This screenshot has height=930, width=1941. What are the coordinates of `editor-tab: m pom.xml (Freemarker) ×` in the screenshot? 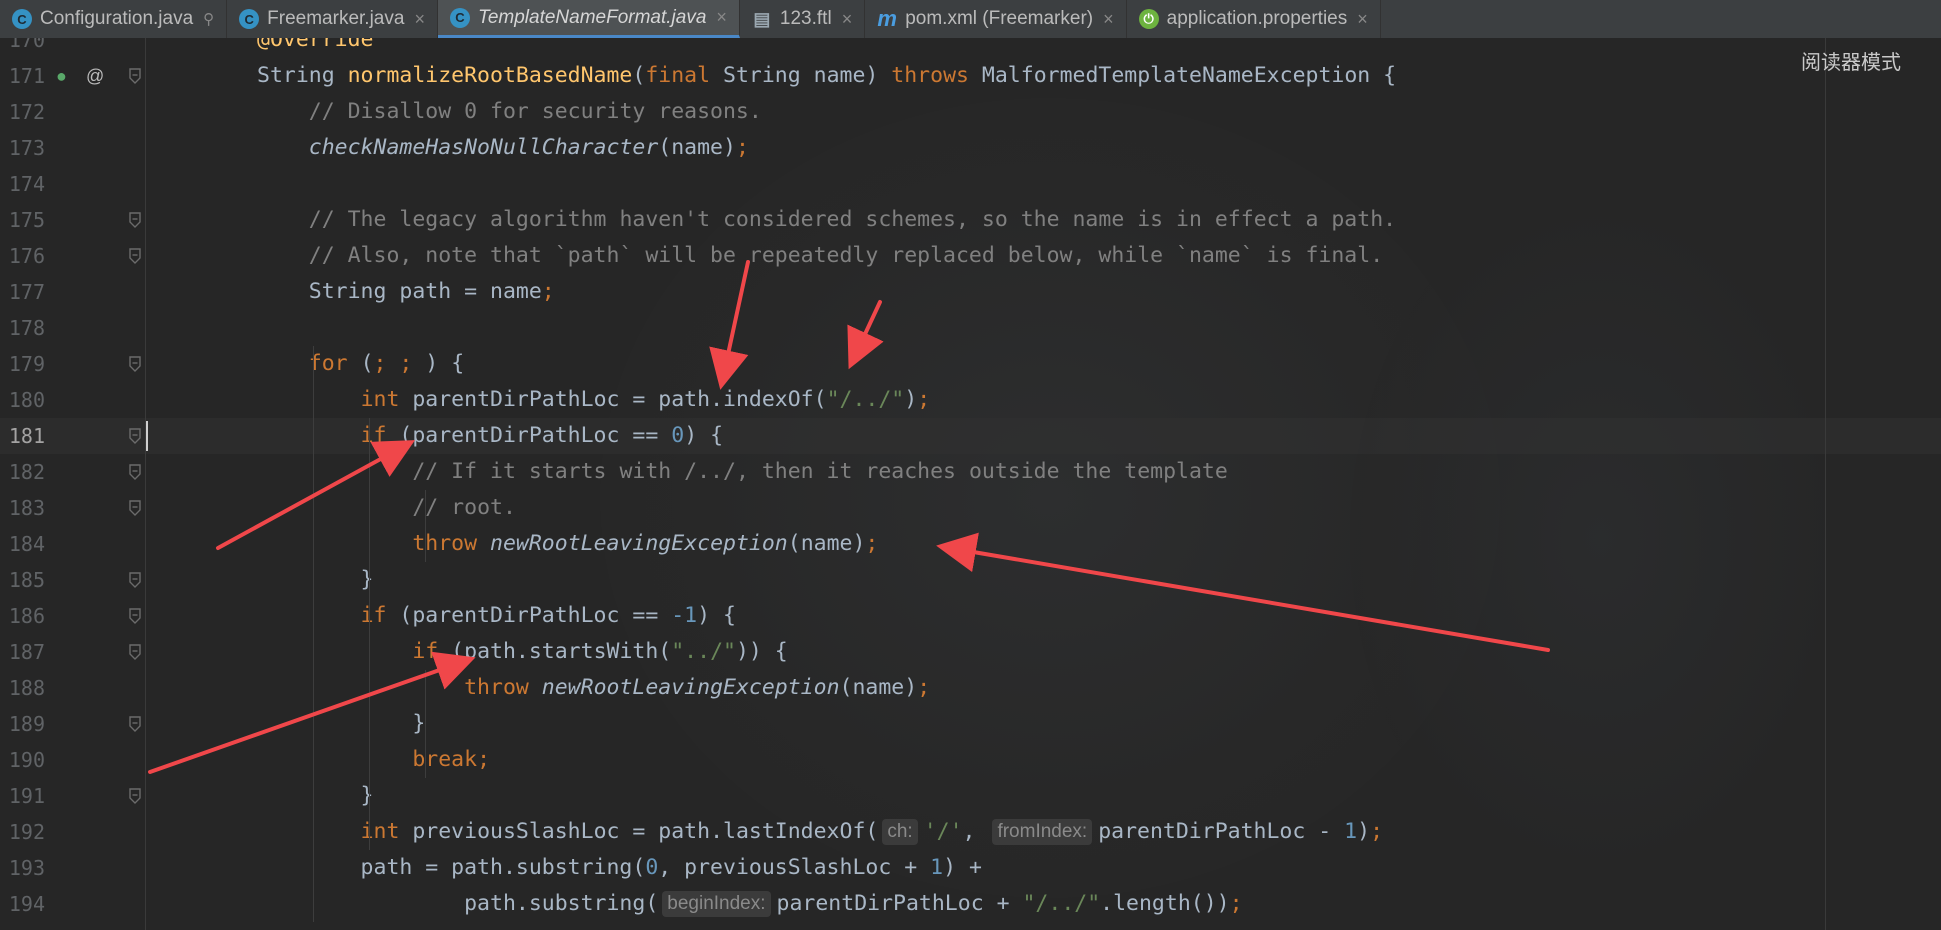 It's located at (996, 19).